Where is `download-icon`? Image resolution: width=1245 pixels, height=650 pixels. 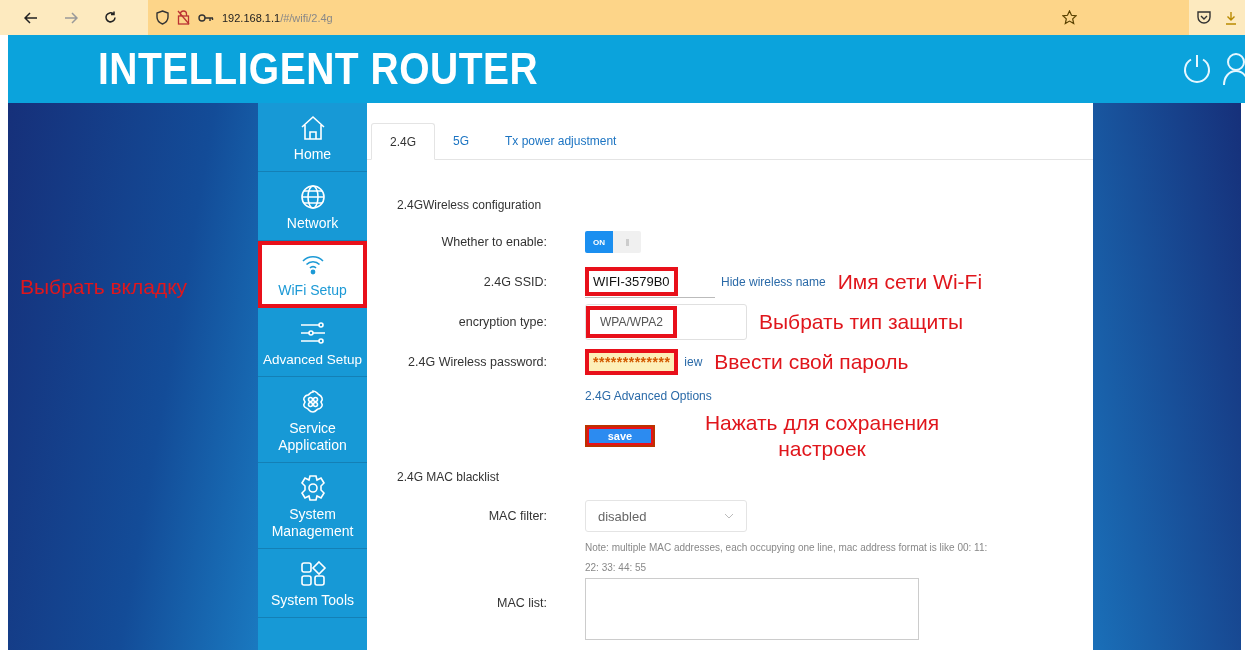
download-icon is located at coordinates (1231, 17).